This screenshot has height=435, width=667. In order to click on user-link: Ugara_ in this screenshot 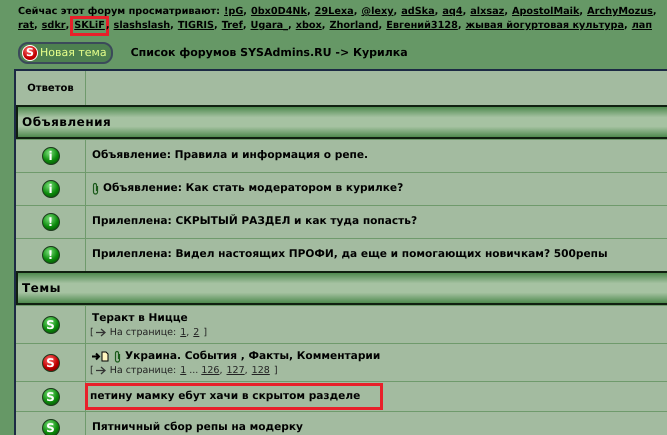, I will do `click(269, 26)`.